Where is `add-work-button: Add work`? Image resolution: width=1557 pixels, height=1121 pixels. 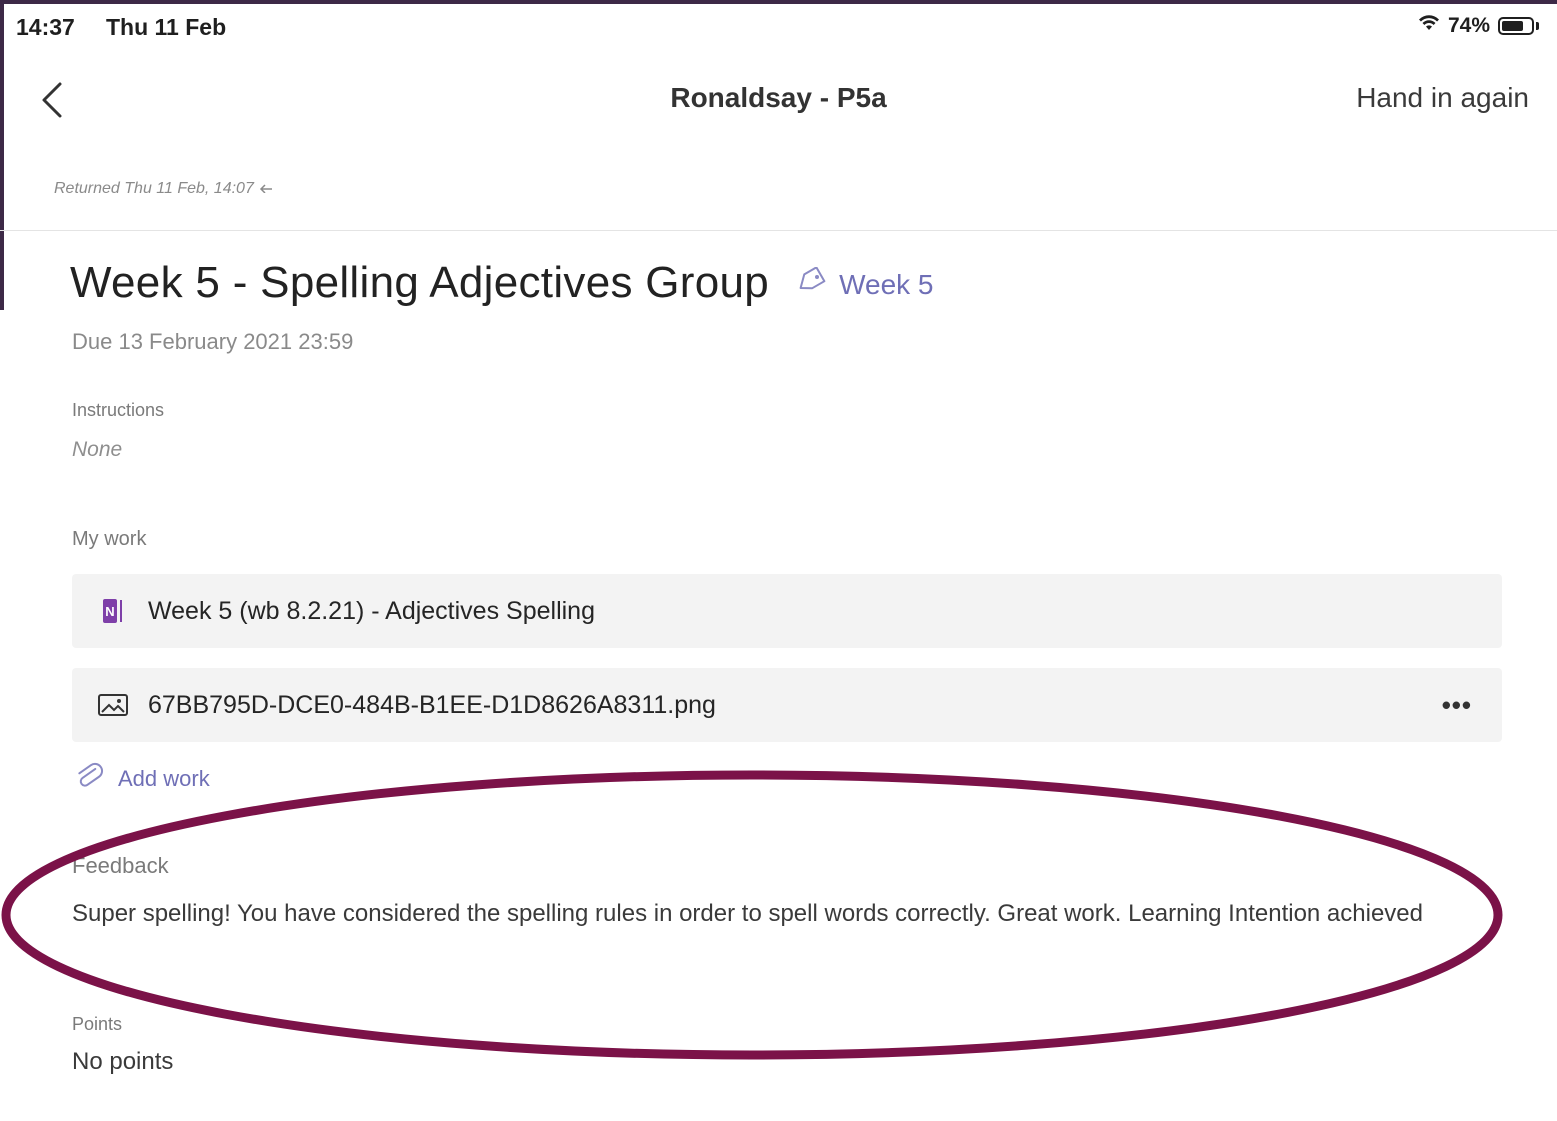
add-work-button: Add work is located at coordinates (142, 778).